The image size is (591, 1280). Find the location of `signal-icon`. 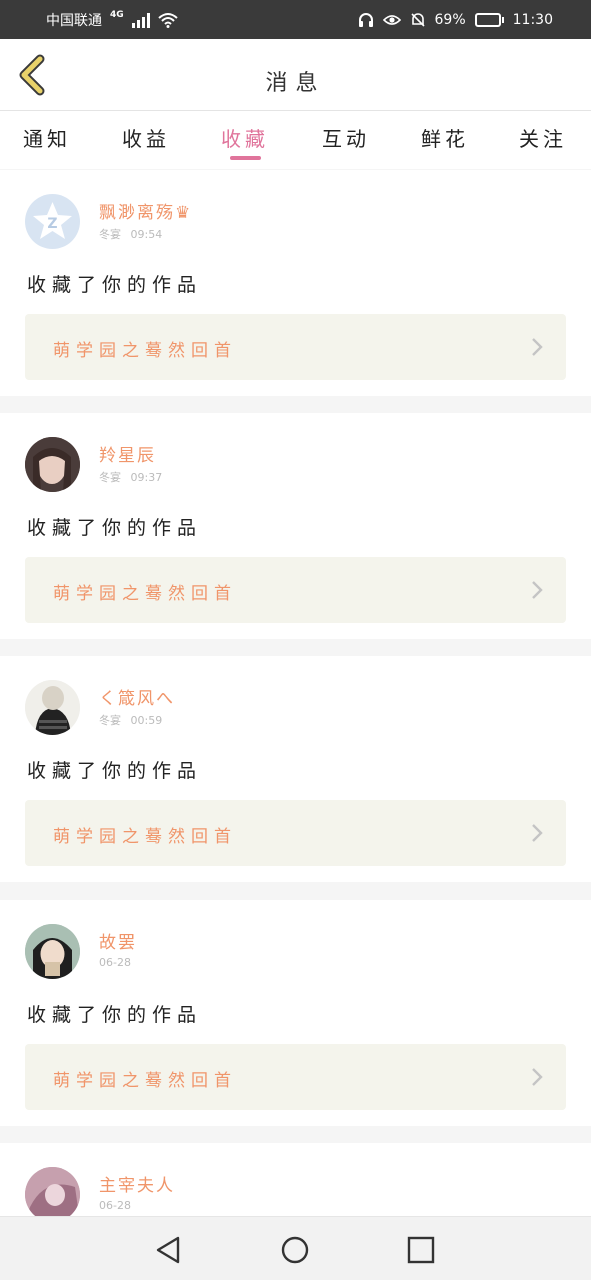

signal-icon is located at coordinates (140, 20).